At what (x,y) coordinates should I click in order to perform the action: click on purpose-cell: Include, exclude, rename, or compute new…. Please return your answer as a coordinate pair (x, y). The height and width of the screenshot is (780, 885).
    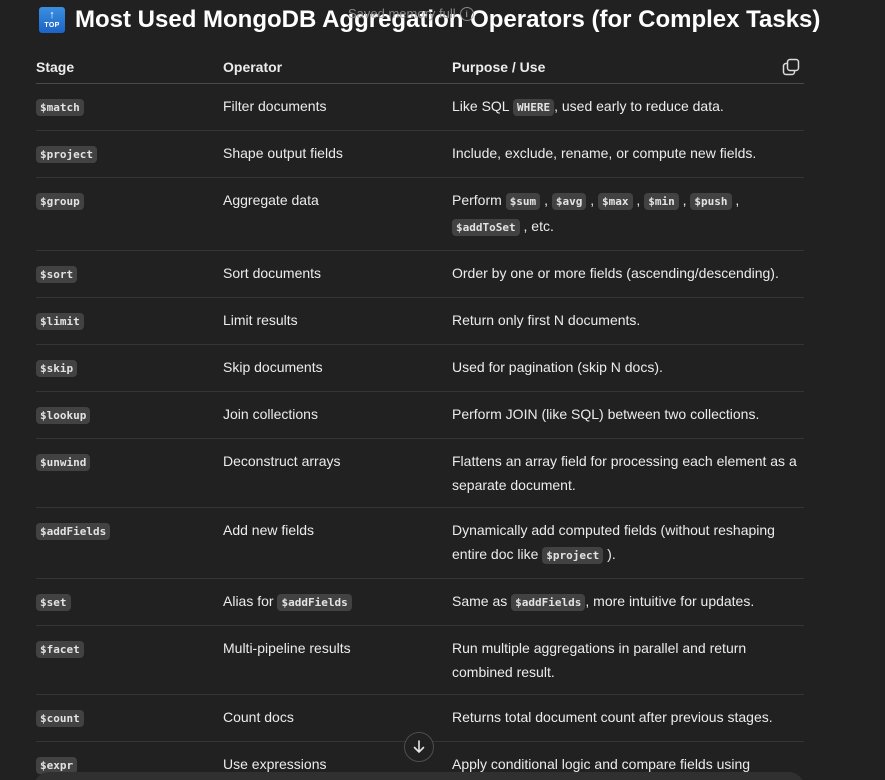
    Looking at the image, I should click on (628, 154).